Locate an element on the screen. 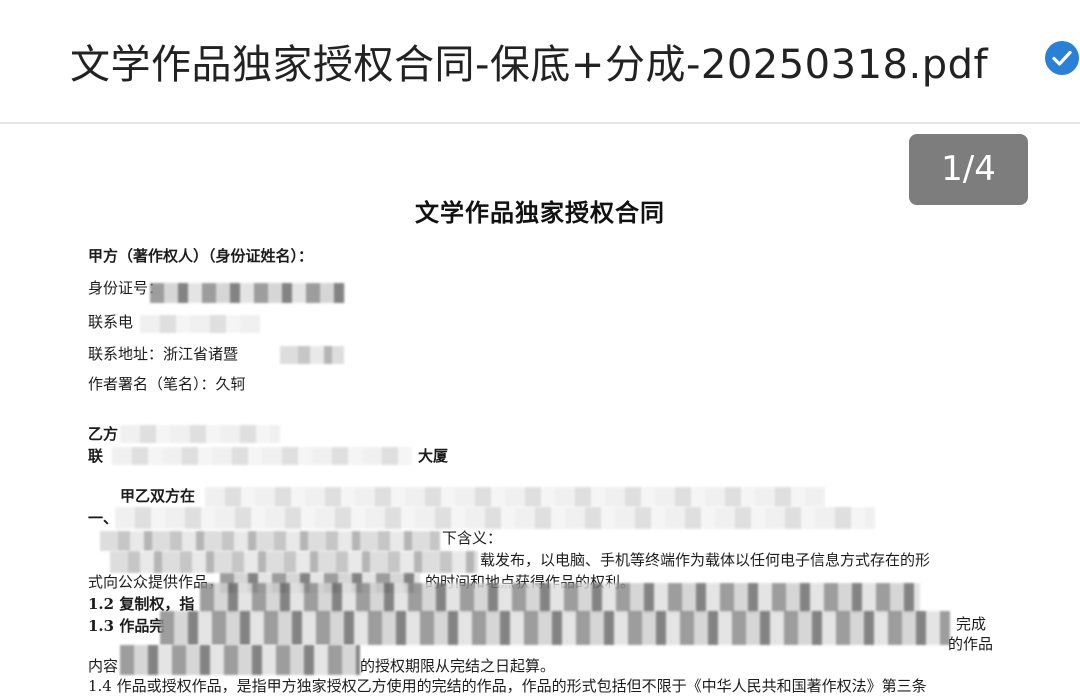  redacted-definitions is located at coordinates (270, 541).